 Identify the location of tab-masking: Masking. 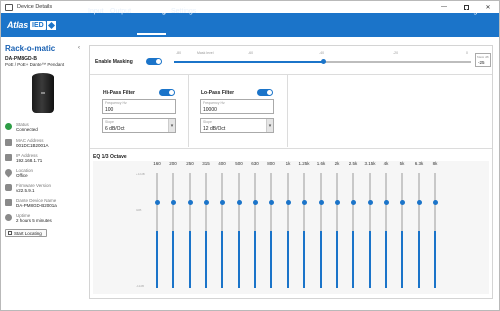
(152, 11).